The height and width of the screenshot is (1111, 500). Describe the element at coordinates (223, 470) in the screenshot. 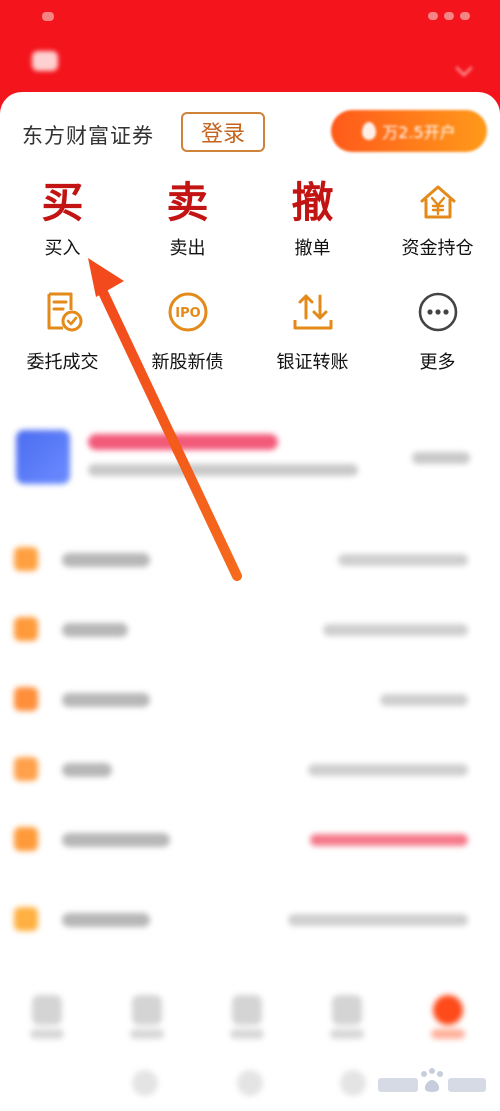

I see `promo-subtitle` at that location.